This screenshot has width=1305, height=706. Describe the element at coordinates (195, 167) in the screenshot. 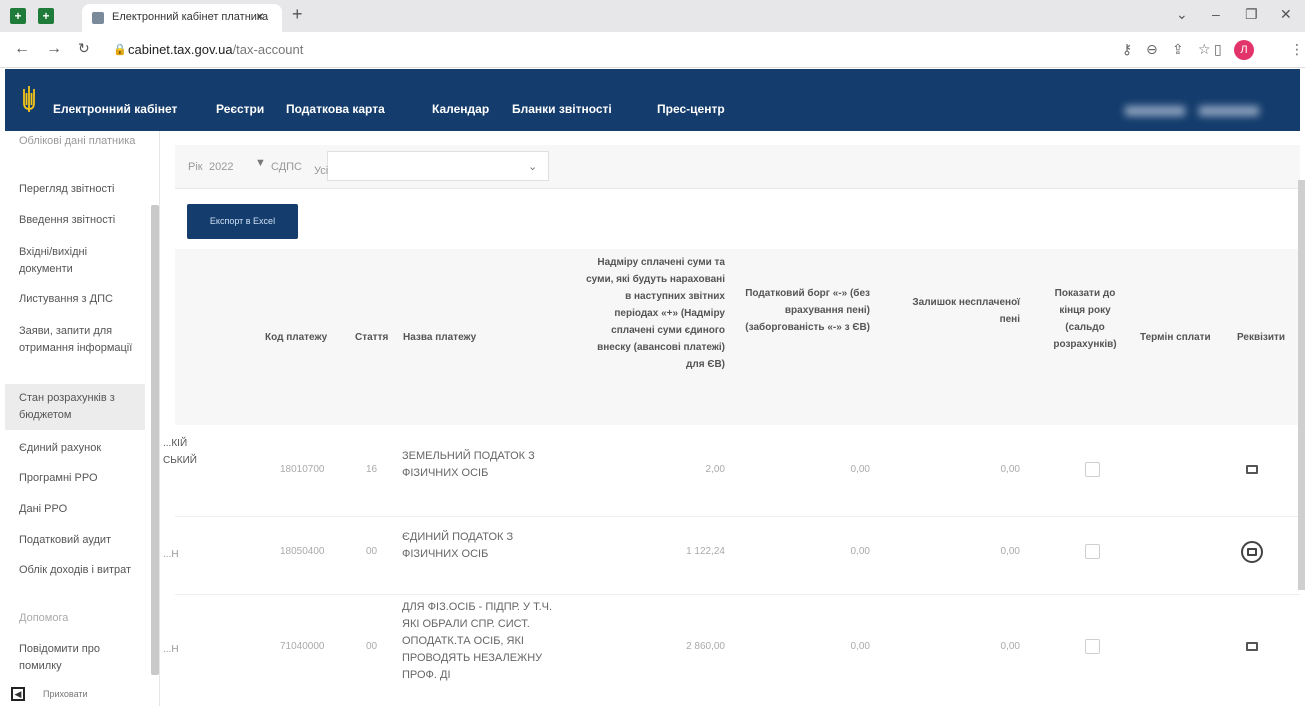

I see `year-label: Рік` at that location.